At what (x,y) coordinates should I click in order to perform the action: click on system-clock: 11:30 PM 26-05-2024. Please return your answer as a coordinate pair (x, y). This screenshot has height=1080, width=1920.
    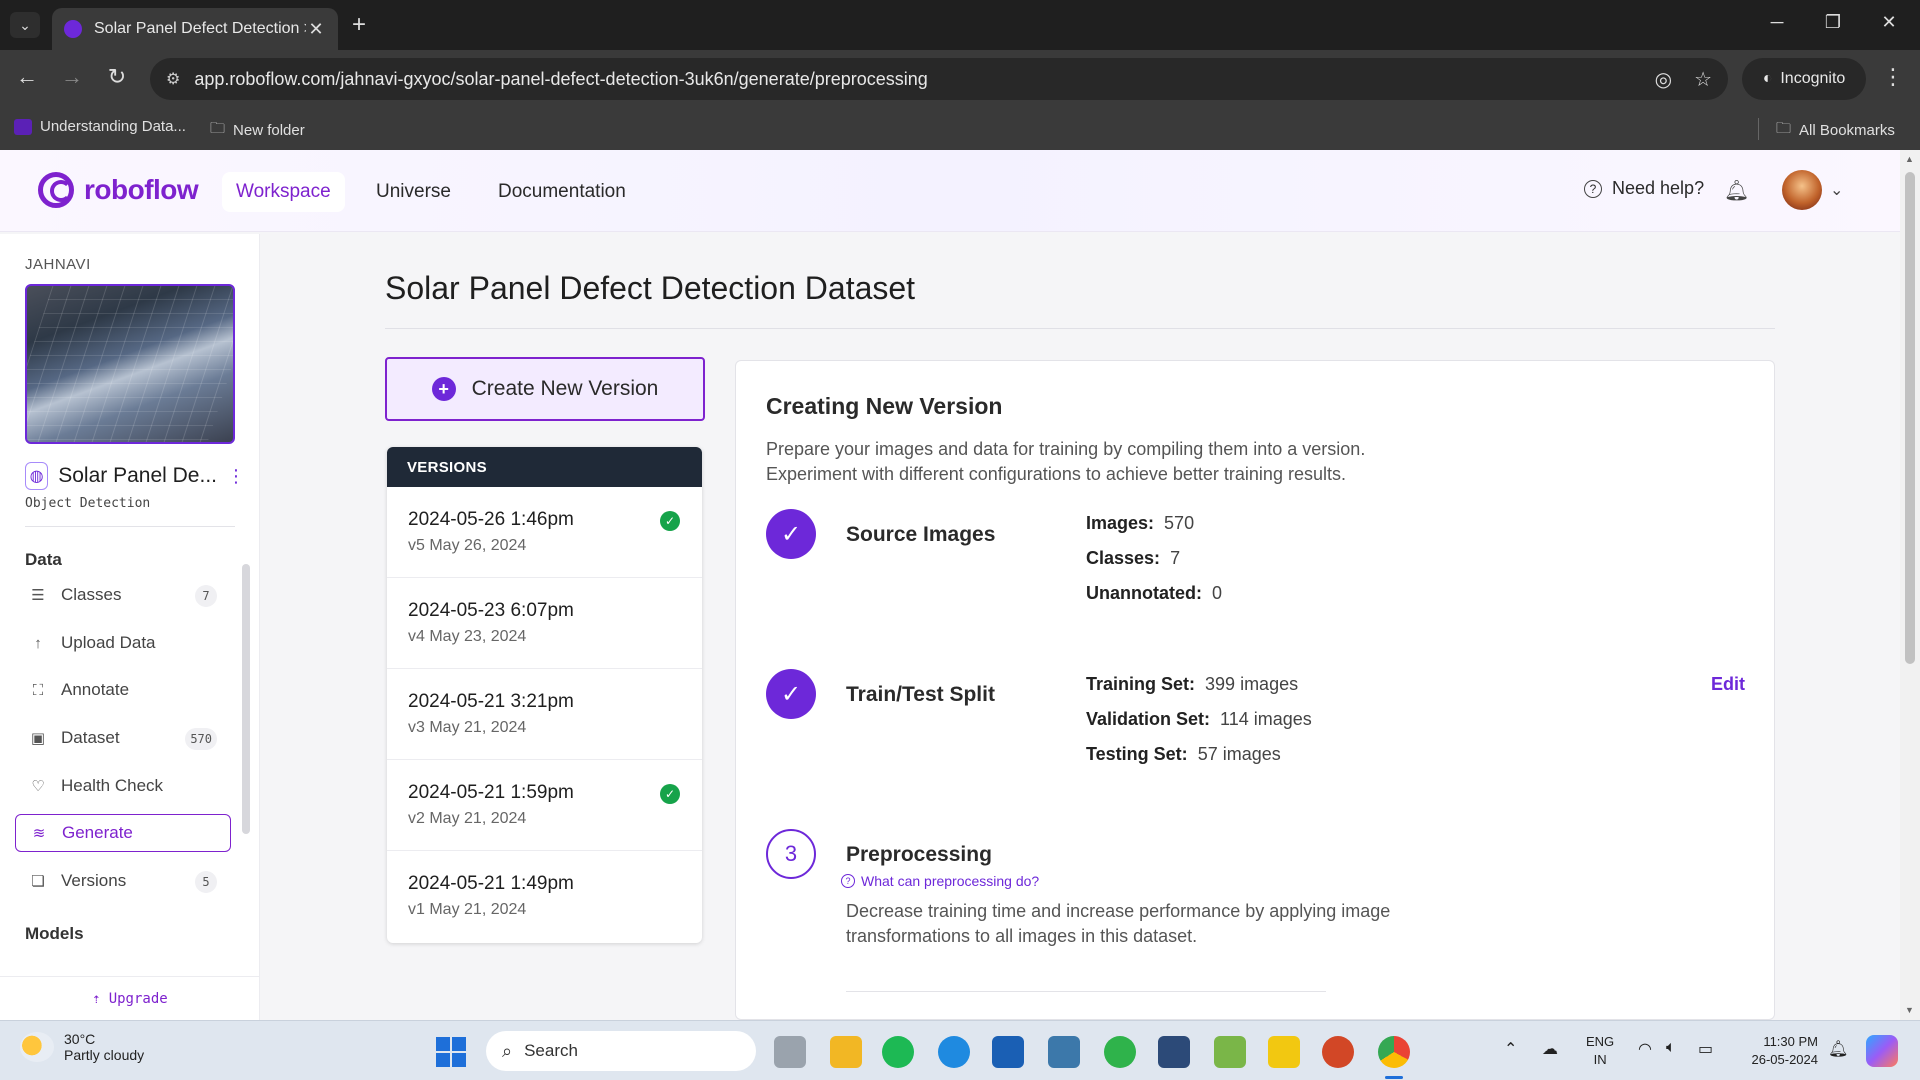
    Looking at the image, I should click on (1778, 1051).